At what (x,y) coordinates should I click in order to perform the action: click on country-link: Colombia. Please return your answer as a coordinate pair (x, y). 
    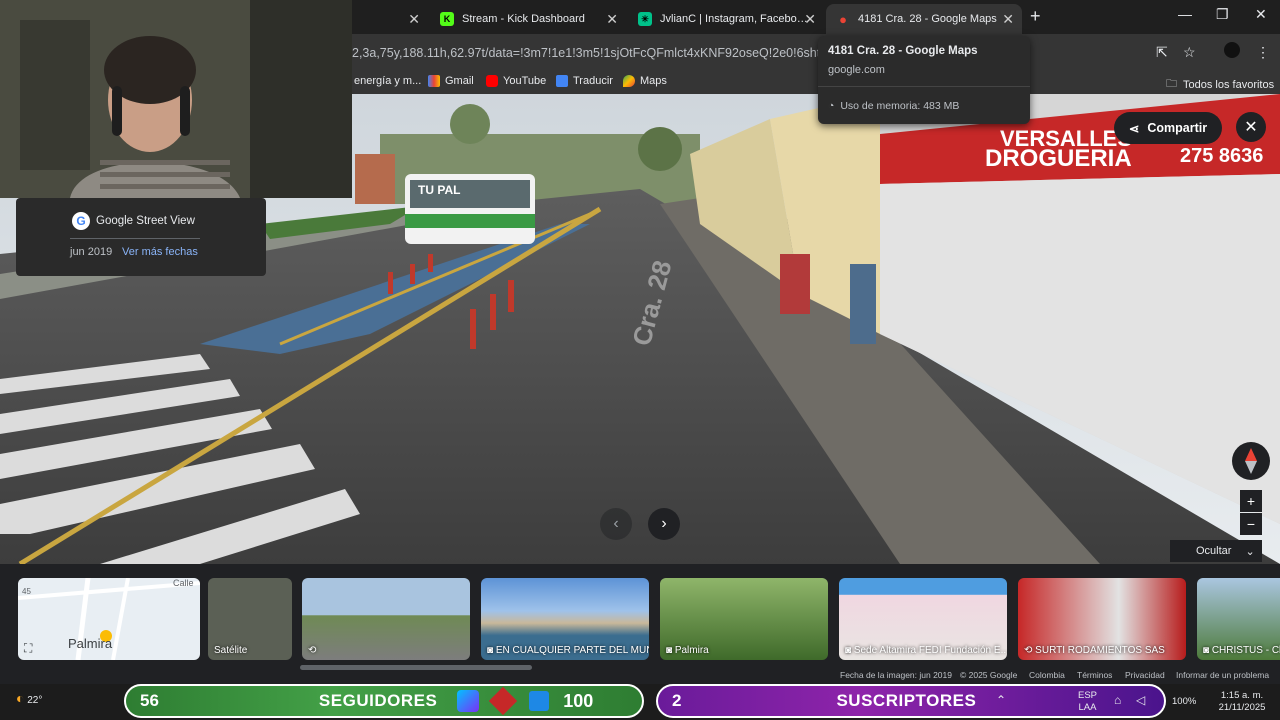
    Looking at the image, I should click on (1047, 675).